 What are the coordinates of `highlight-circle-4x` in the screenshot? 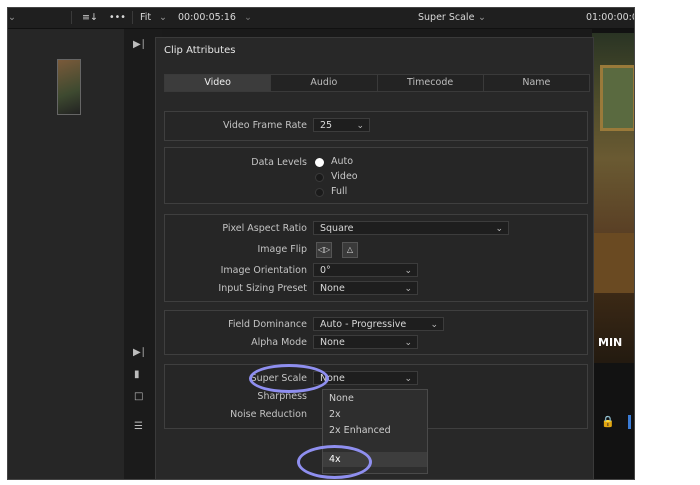 It's located at (334, 462).